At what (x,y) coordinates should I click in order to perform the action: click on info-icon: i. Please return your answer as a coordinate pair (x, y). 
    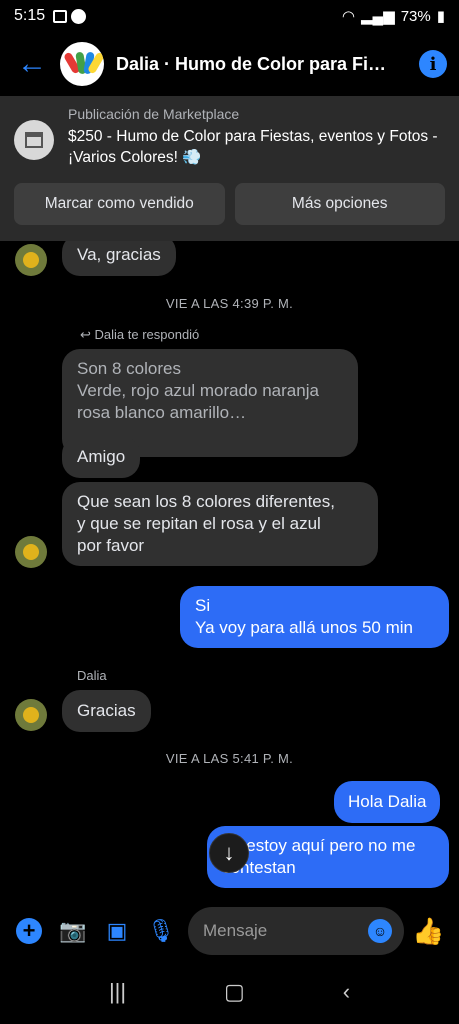
    Looking at the image, I should click on (433, 64).